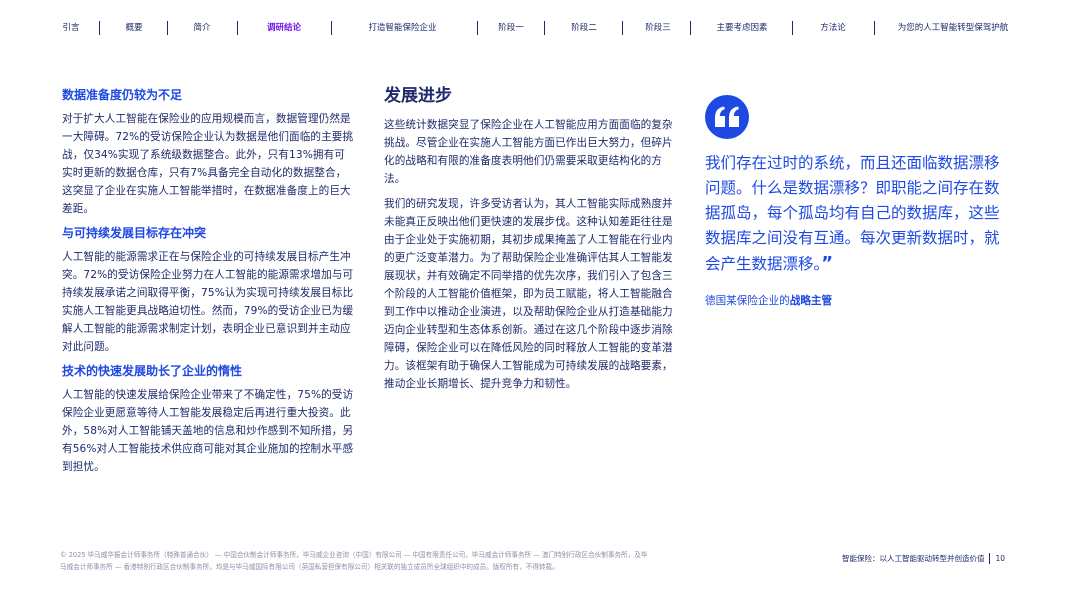  Describe the element at coordinates (202, 28) in the screenshot. I see `nav-item-brief: 简介` at that location.